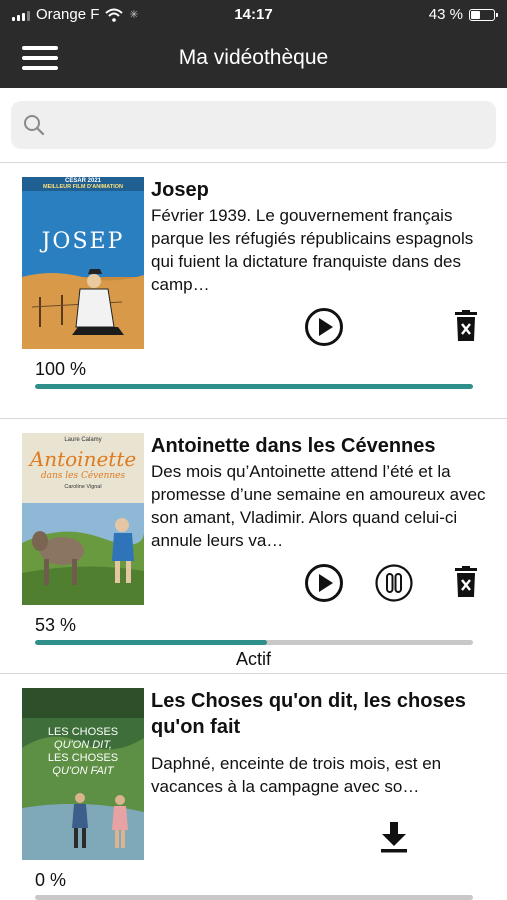  I want to click on battery-icon, so click(483, 14).